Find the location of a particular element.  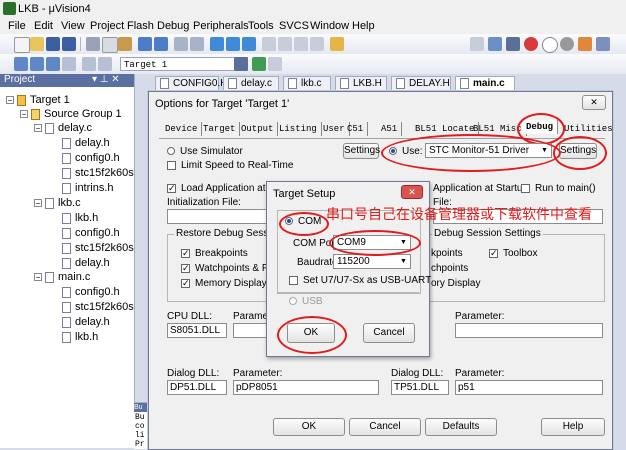

comment-icon is located at coordinates (301, 44).